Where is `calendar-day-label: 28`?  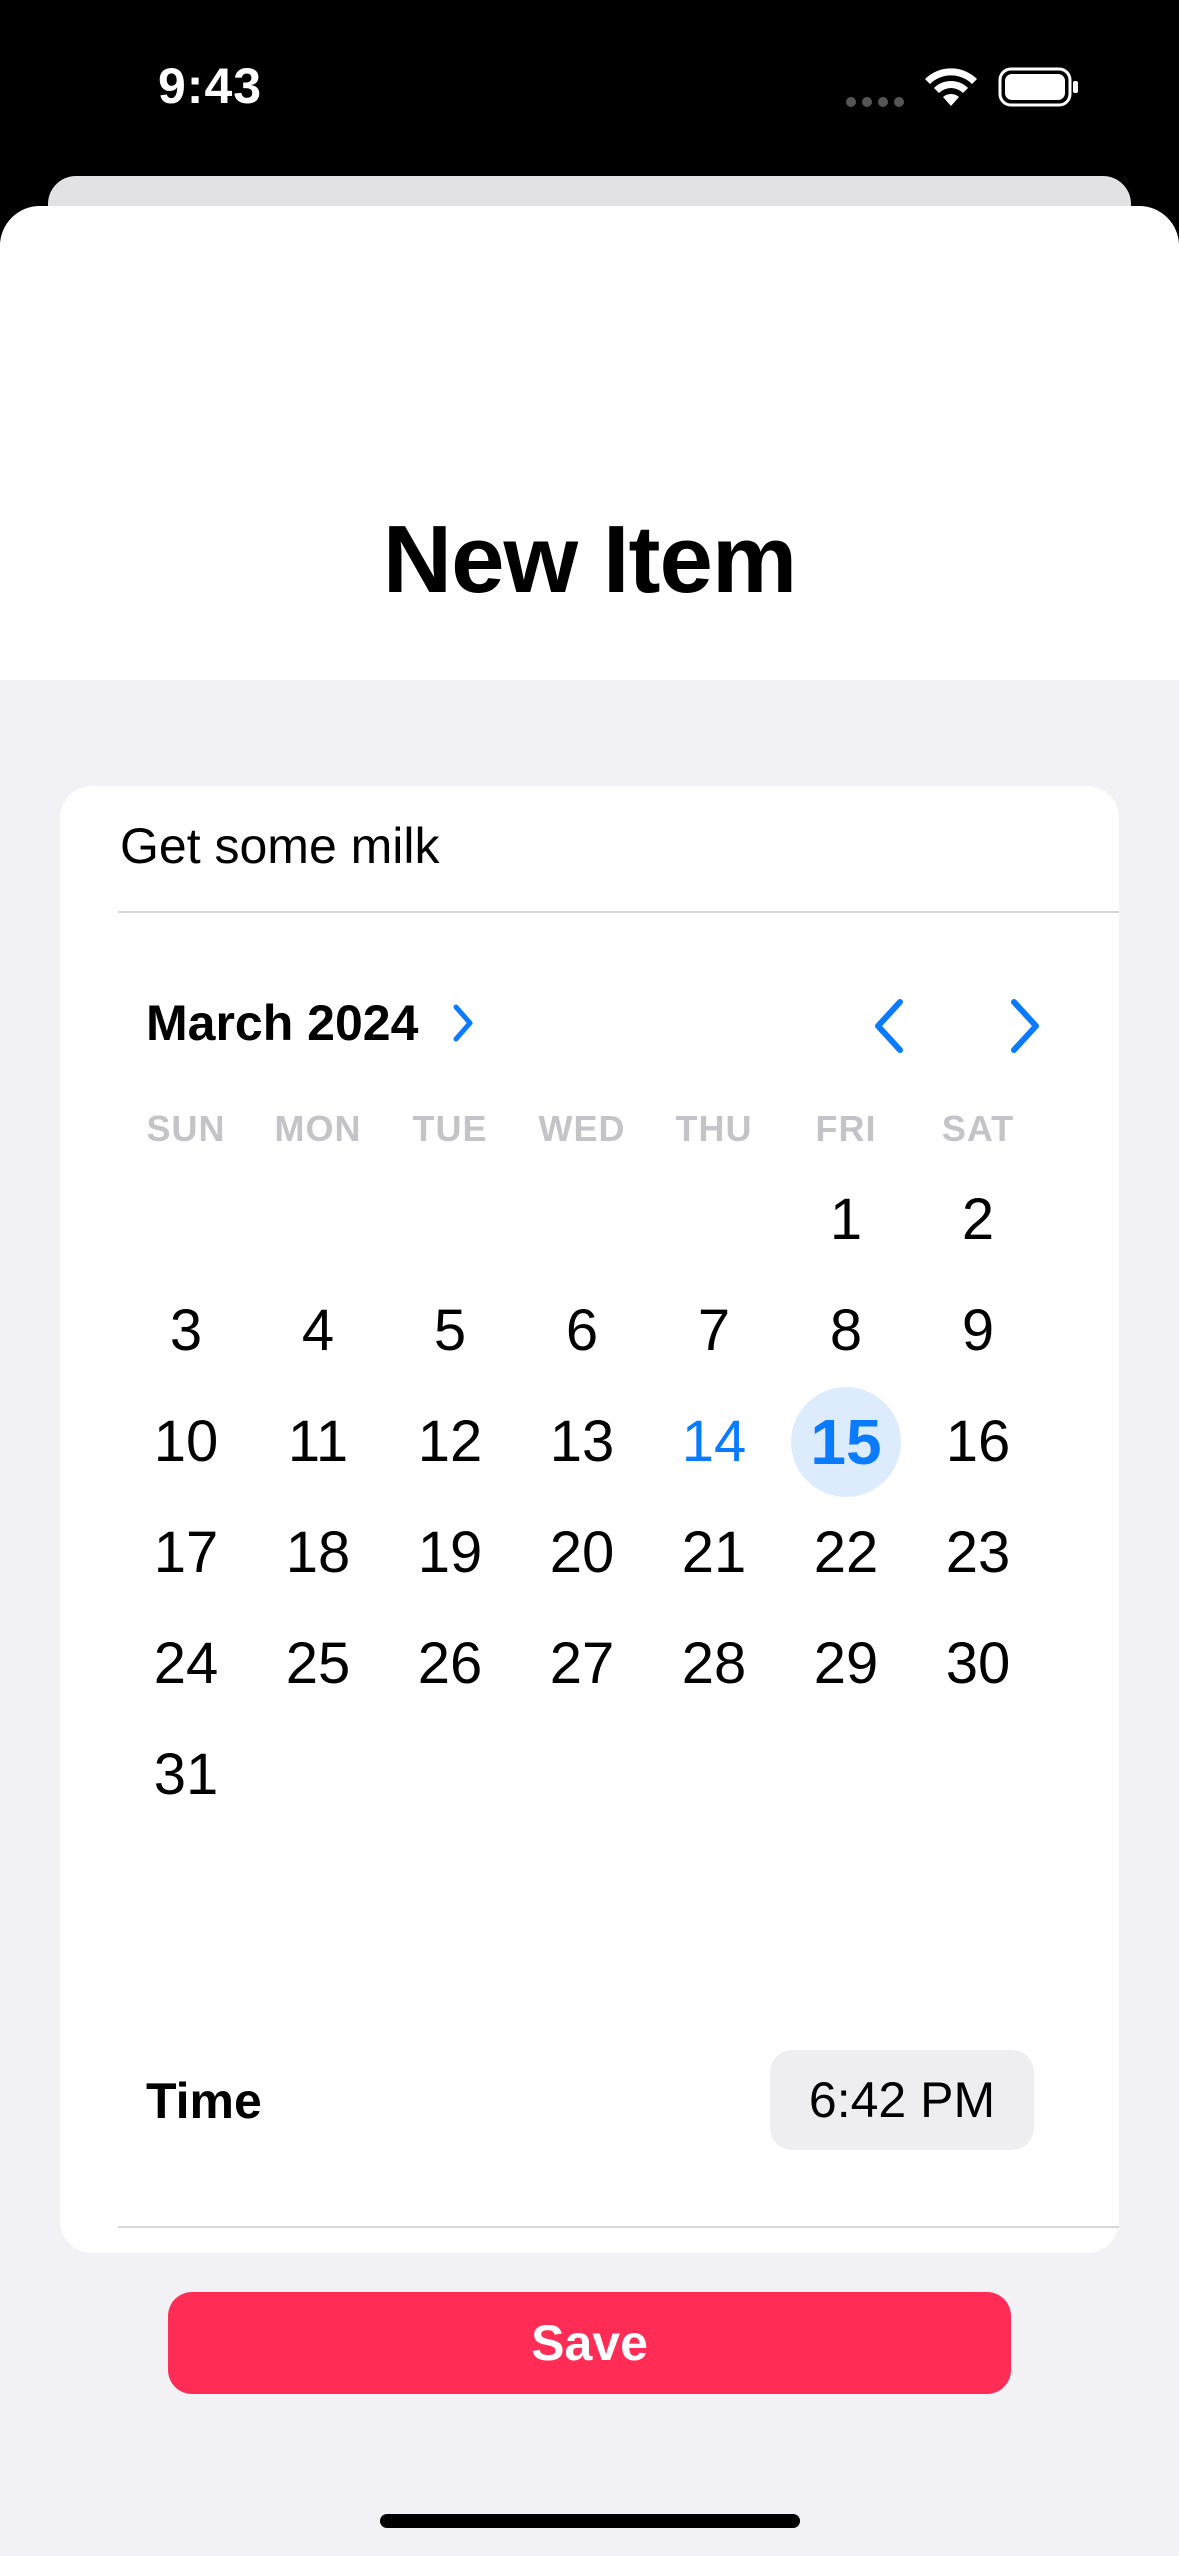 calendar-day-label: 28 is located at coordinates (714, 1663).